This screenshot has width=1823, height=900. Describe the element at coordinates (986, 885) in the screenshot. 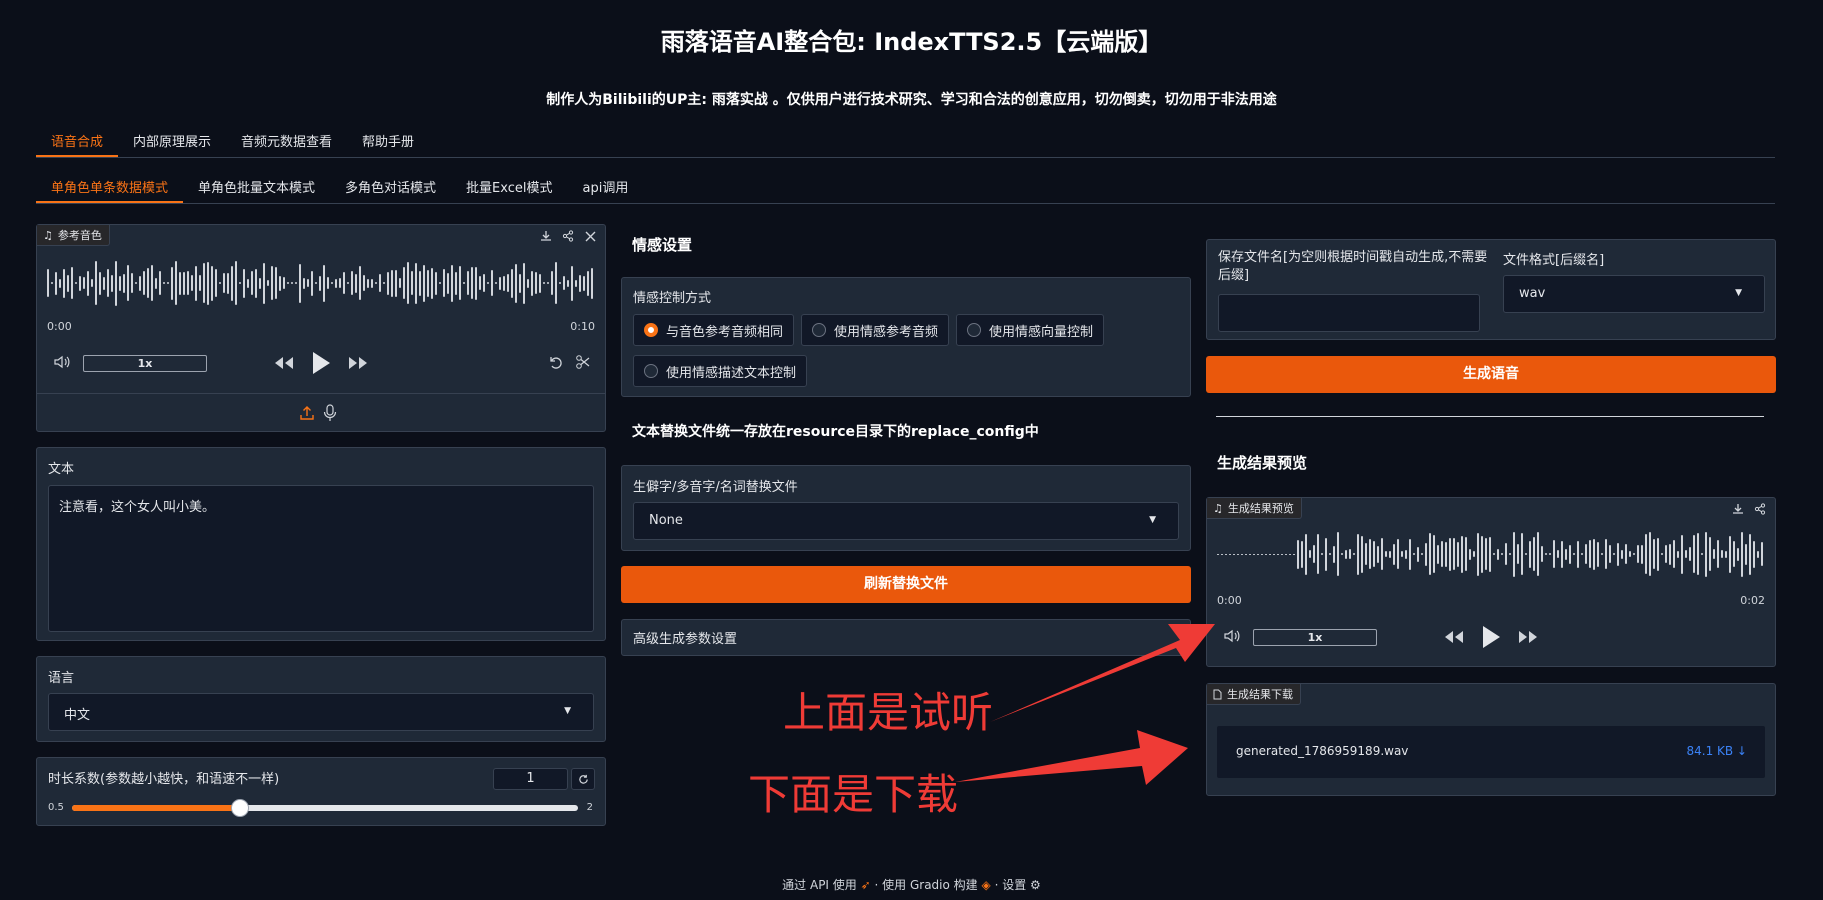

I see `gradio-logo-icon: ◈` at that location.